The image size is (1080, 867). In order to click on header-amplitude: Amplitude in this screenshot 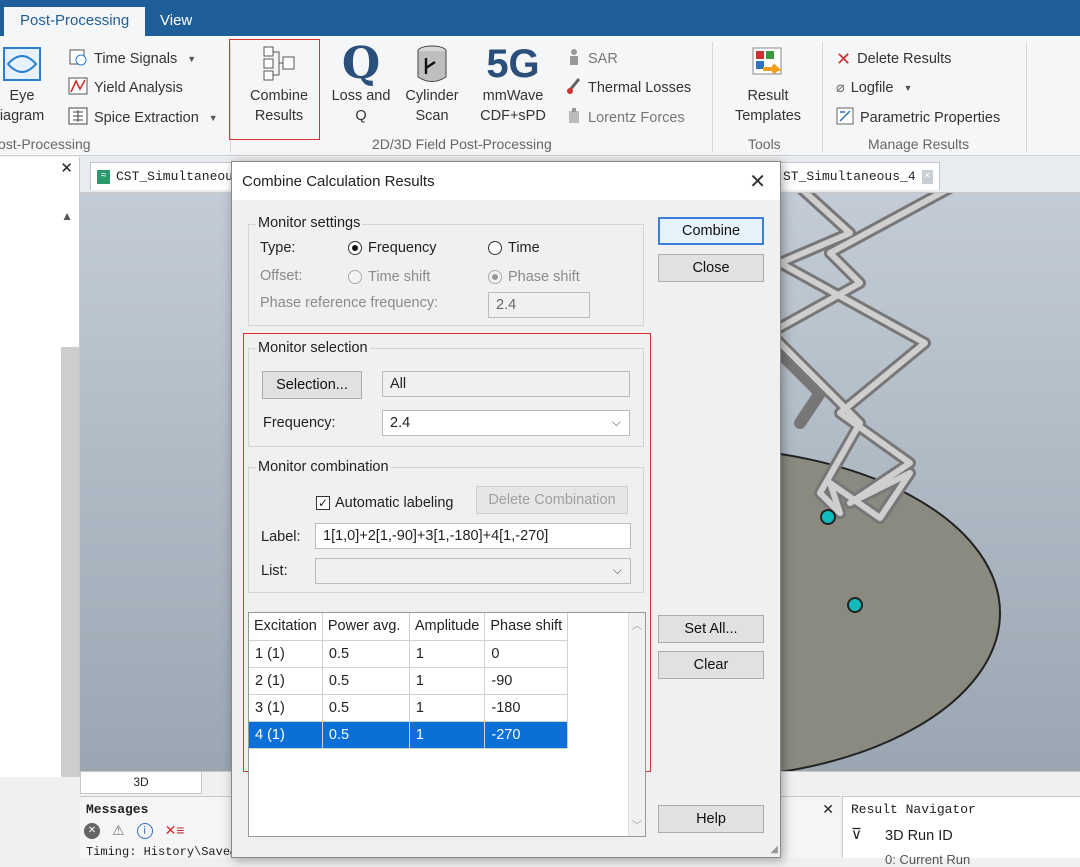, I will do `click(447, 627)`.